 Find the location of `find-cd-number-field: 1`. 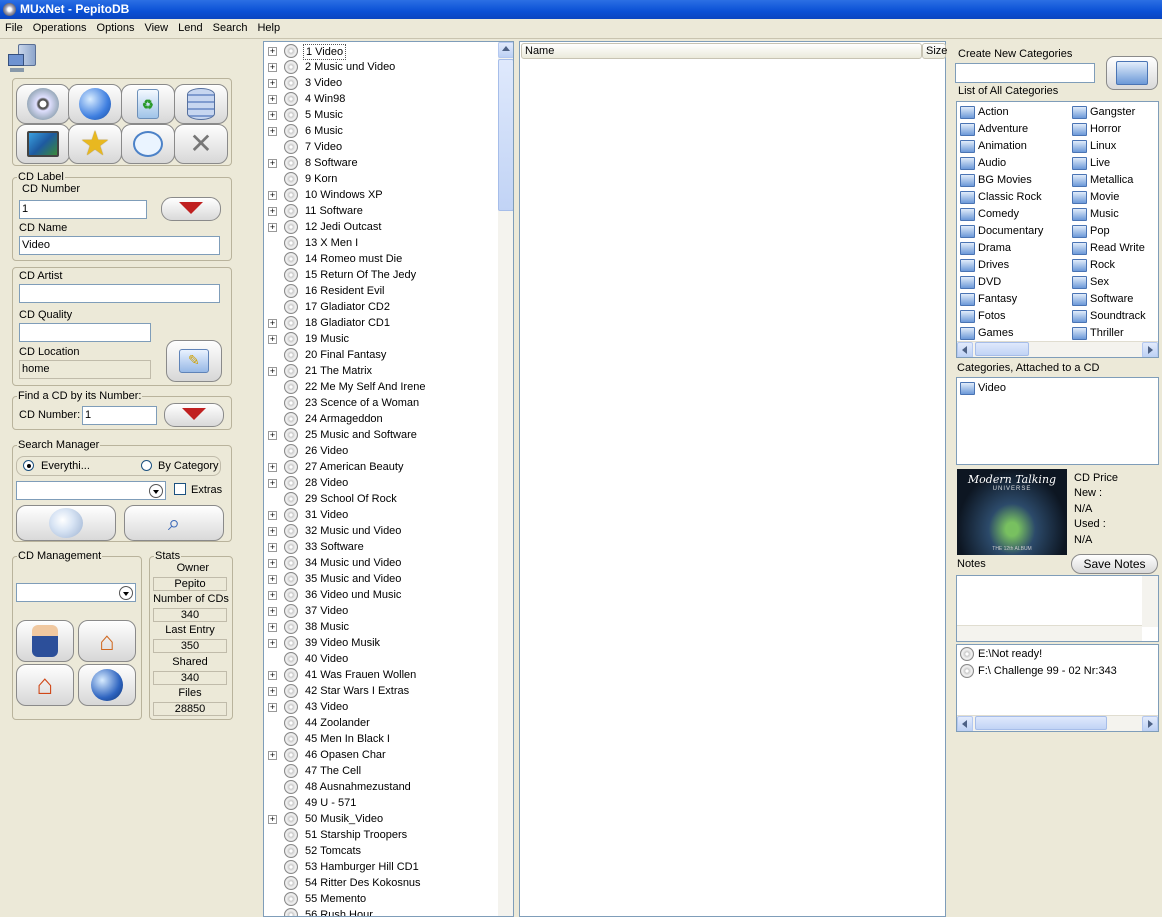

find-cd-number-field: 1 is located at coordinates (119, 415).